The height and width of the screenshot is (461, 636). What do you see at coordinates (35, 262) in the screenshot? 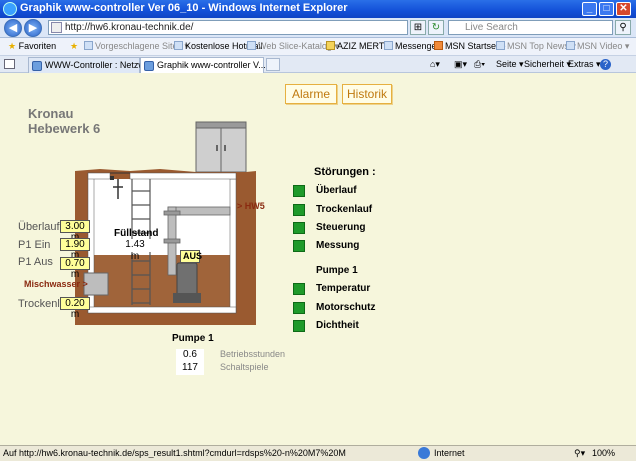
I see `p1-aus-label: P1 Aus` at bounding box center [35, 262].